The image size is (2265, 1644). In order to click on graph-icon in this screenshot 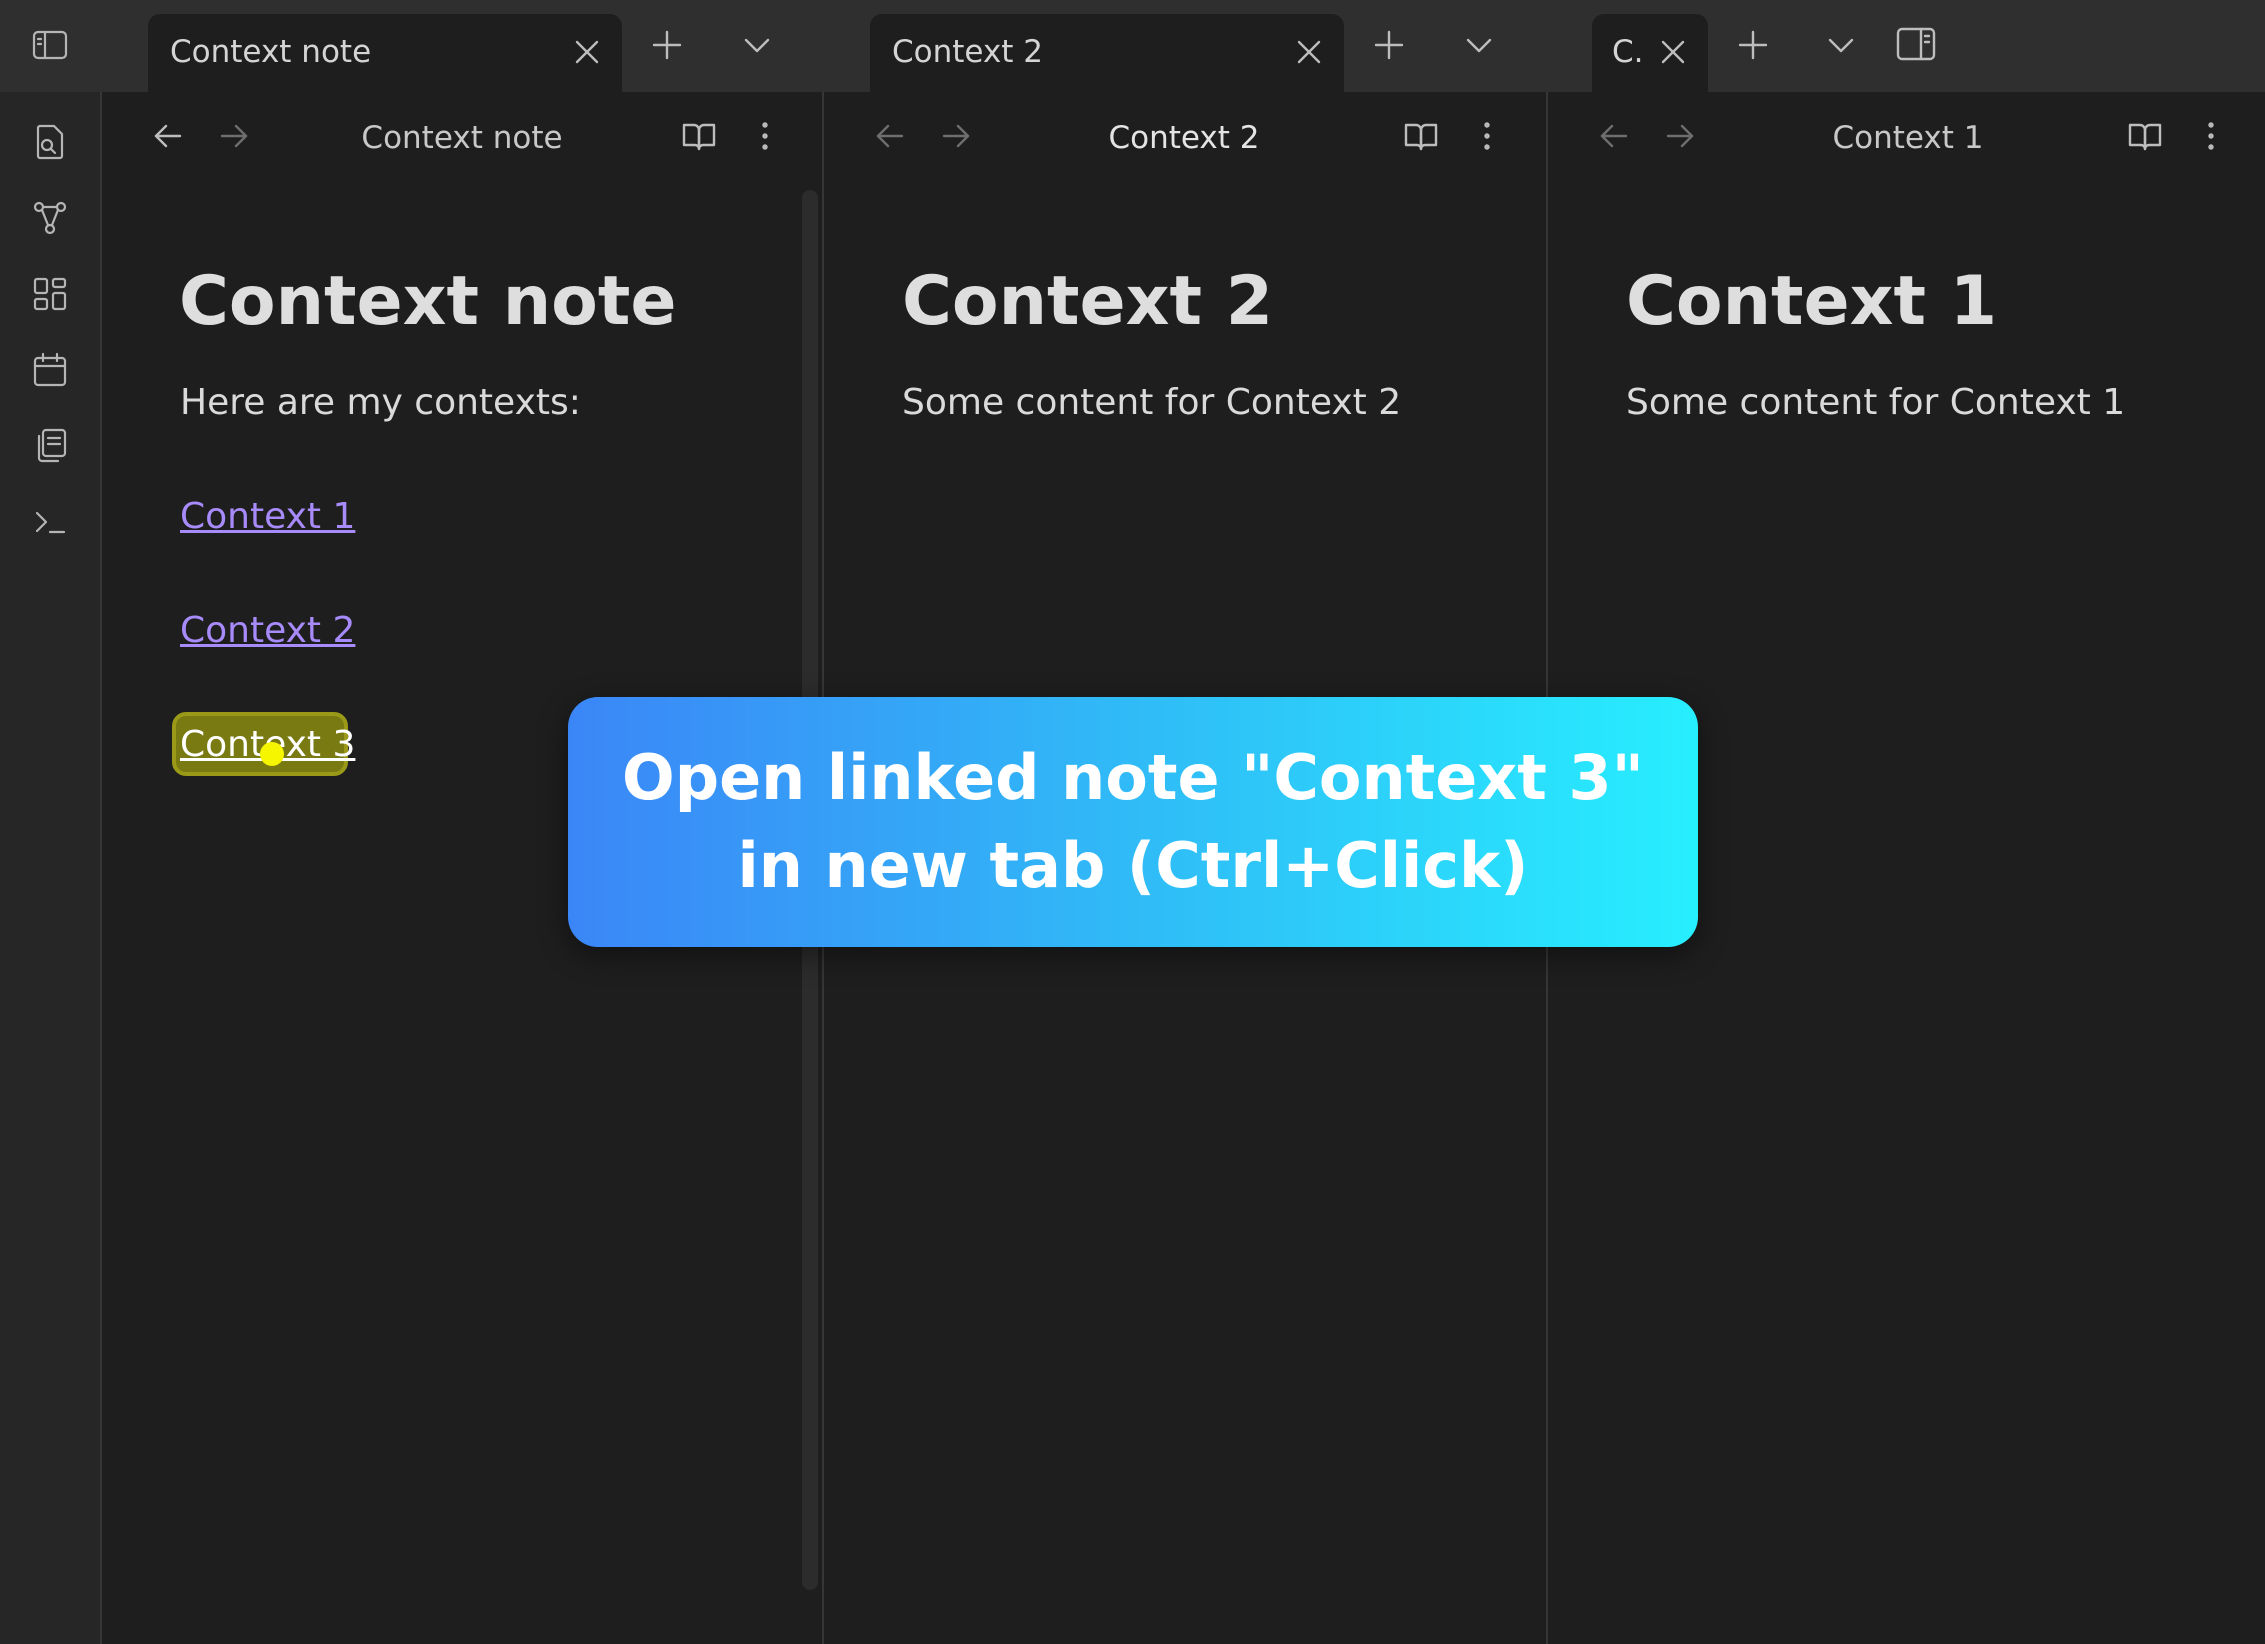, I will do `click(50, 218)`.